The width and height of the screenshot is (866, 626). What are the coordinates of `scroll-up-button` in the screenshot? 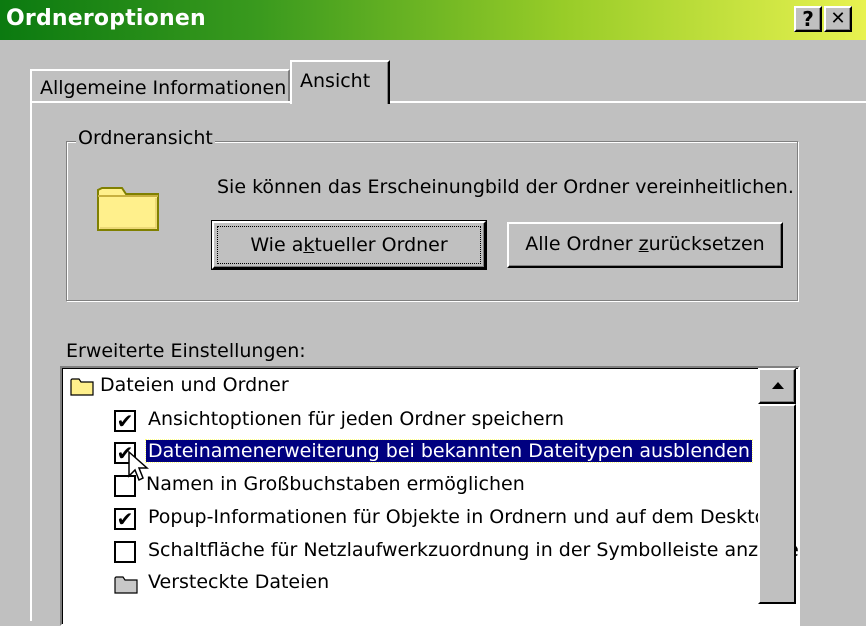 It's located at (777, 386).